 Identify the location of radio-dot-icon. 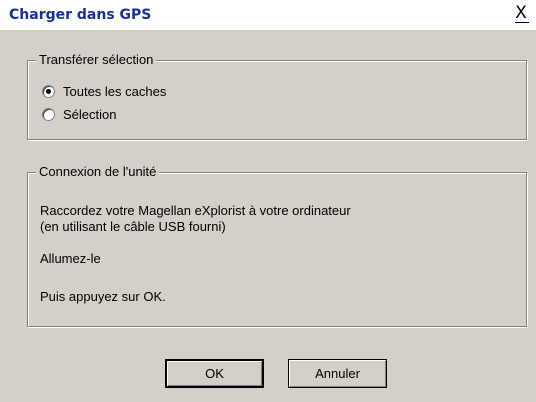
(48, 91).